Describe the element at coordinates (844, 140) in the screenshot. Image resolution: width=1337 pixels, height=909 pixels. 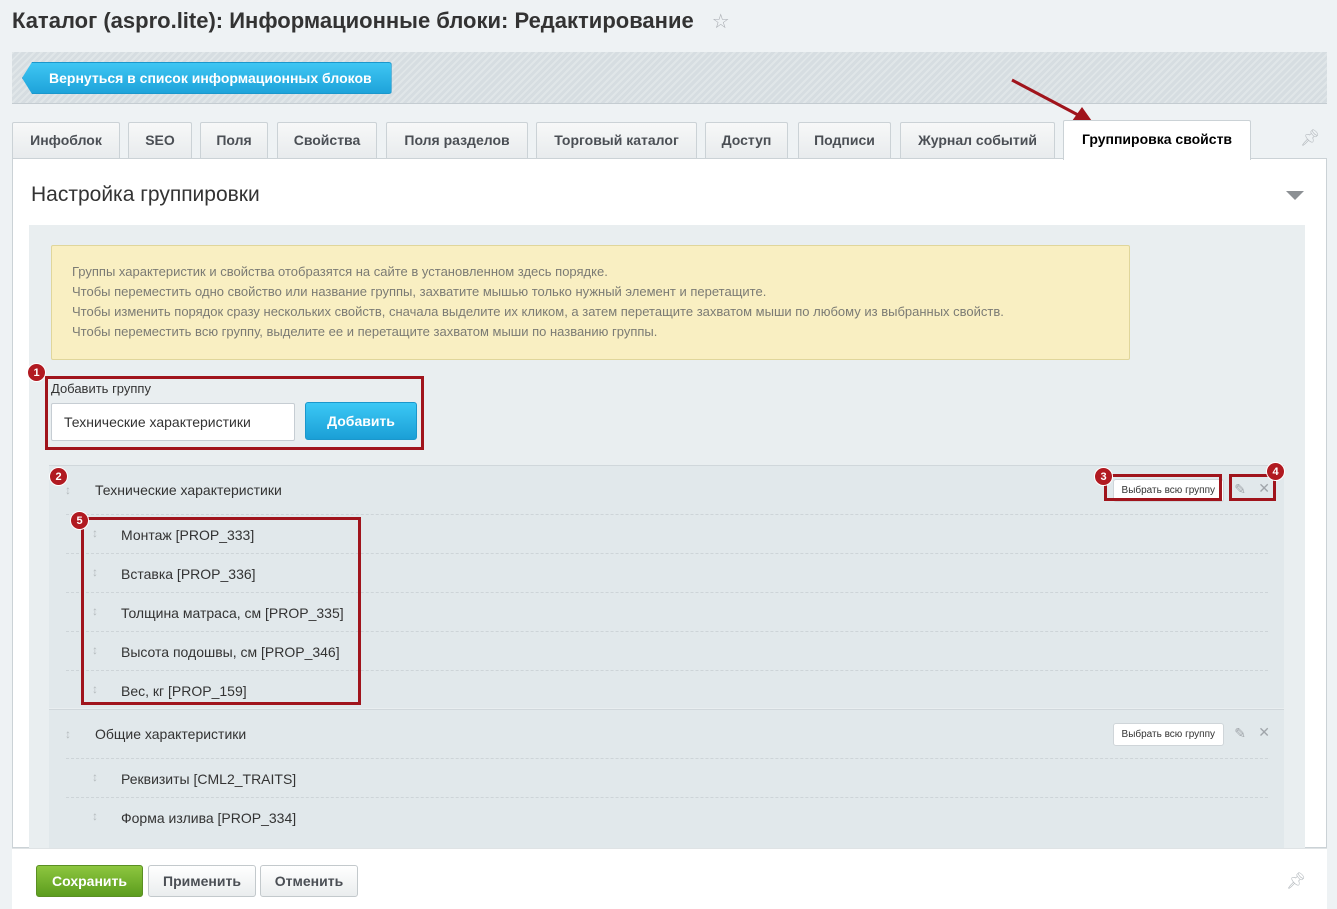
I see `tab-captions: Подписи` at that location.